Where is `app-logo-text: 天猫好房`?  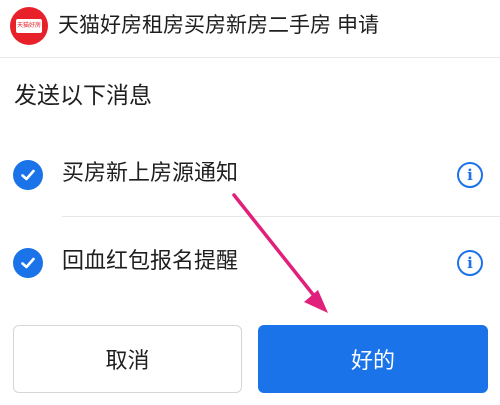 app-logo-text: 天猫好房 is located at coordinates (29, 26).